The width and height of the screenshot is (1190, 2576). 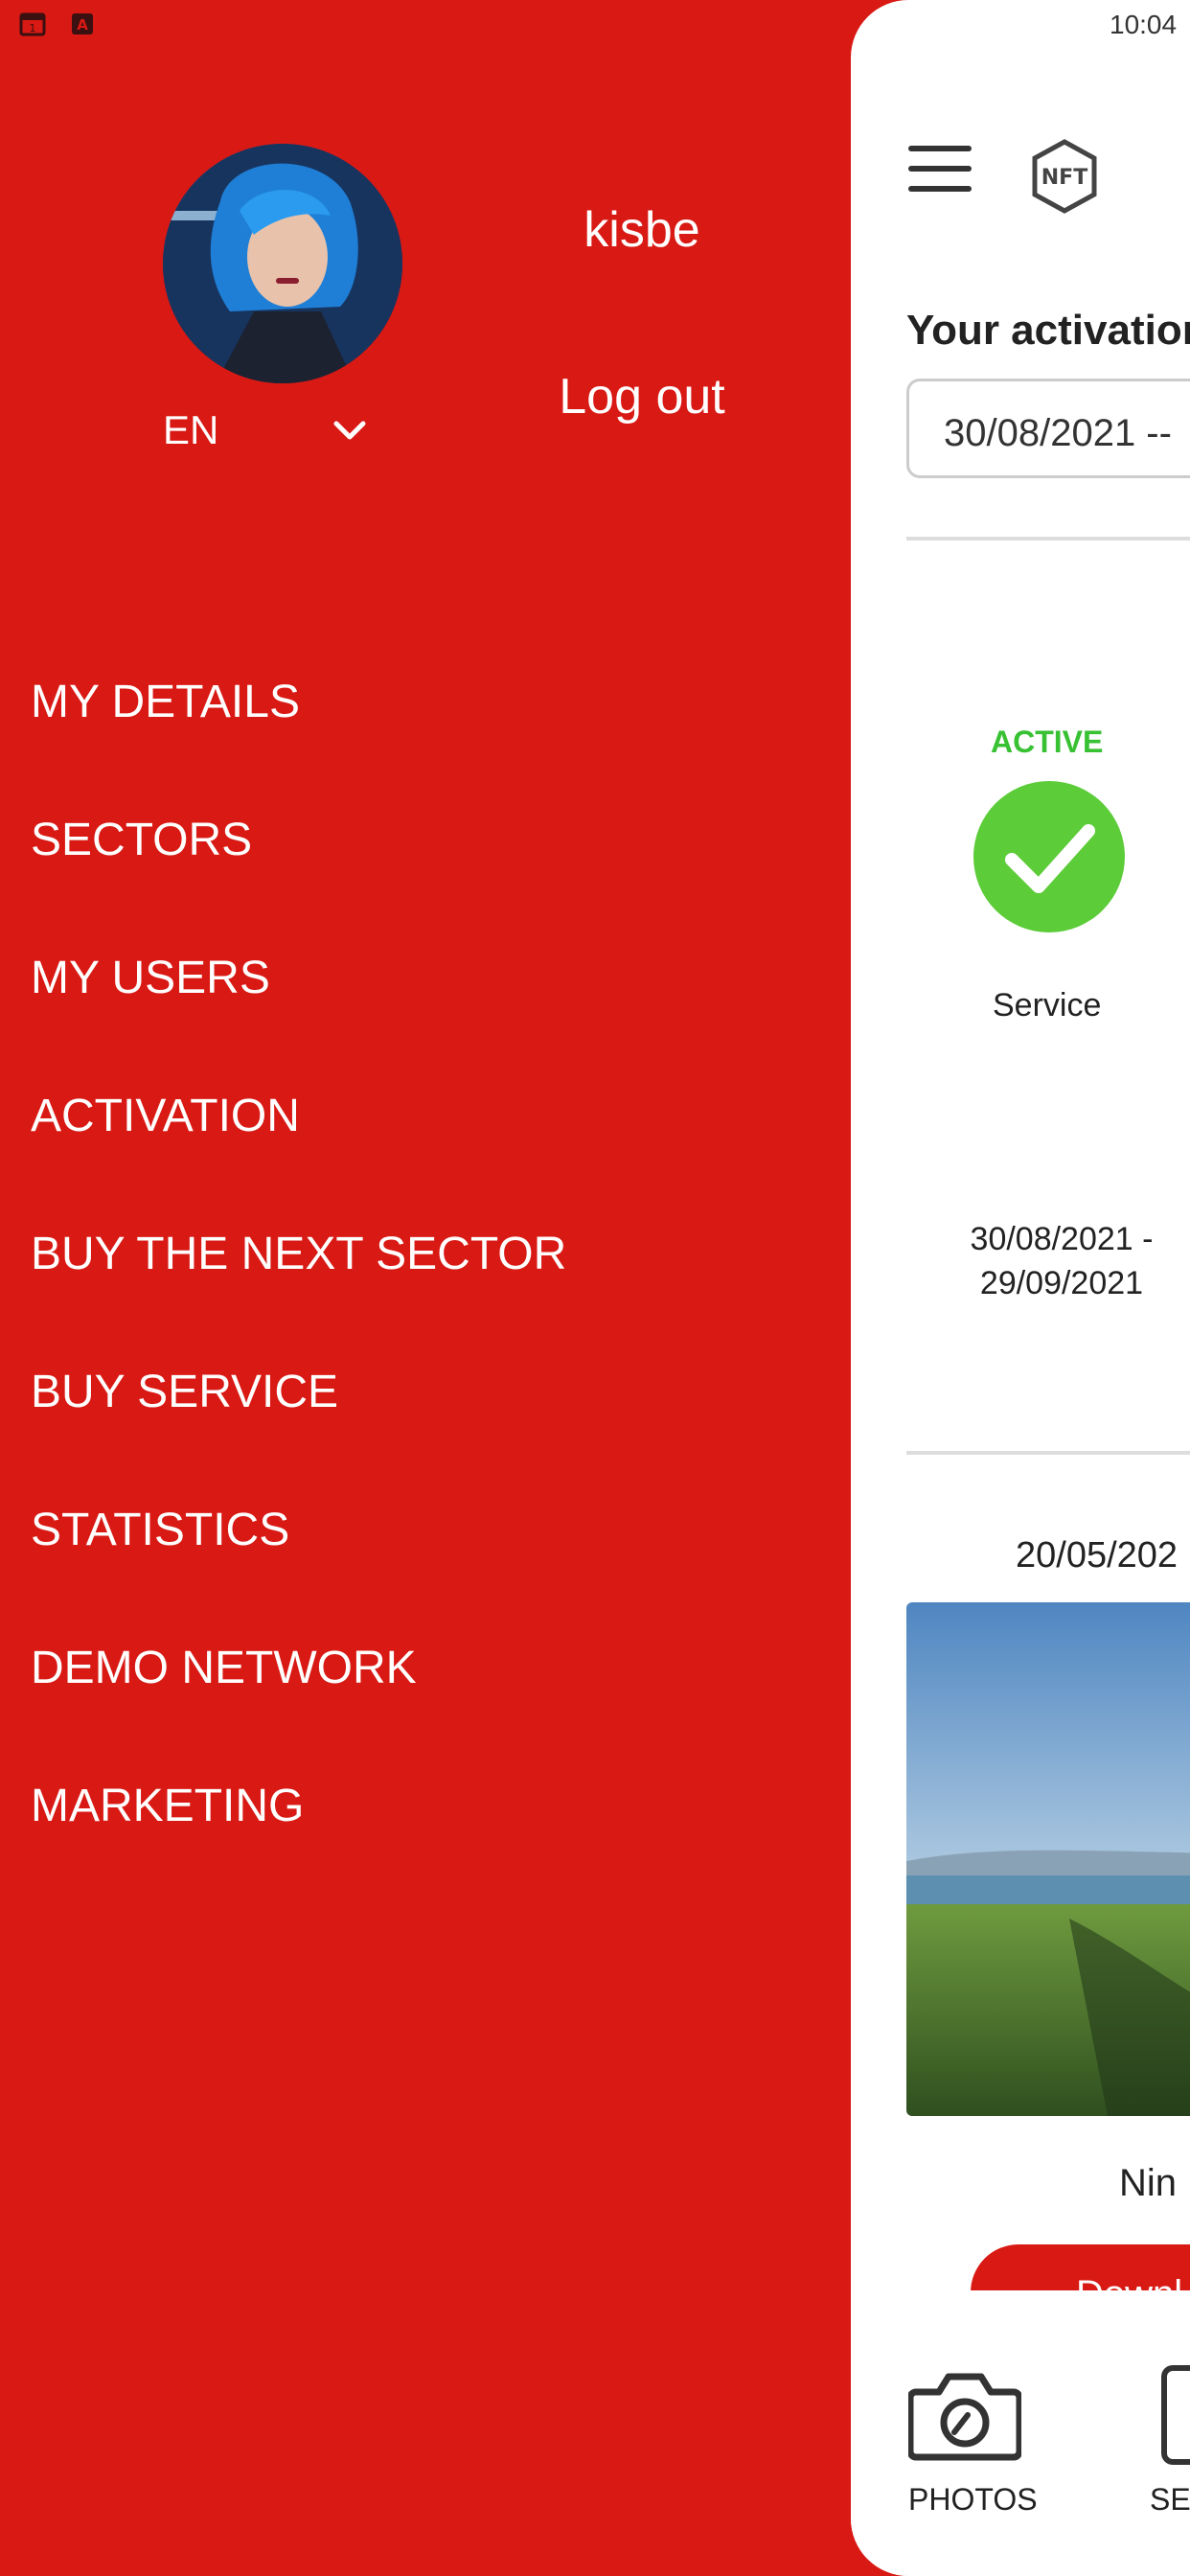 I want to click on camera-icon, so click(x=965, y=2415).